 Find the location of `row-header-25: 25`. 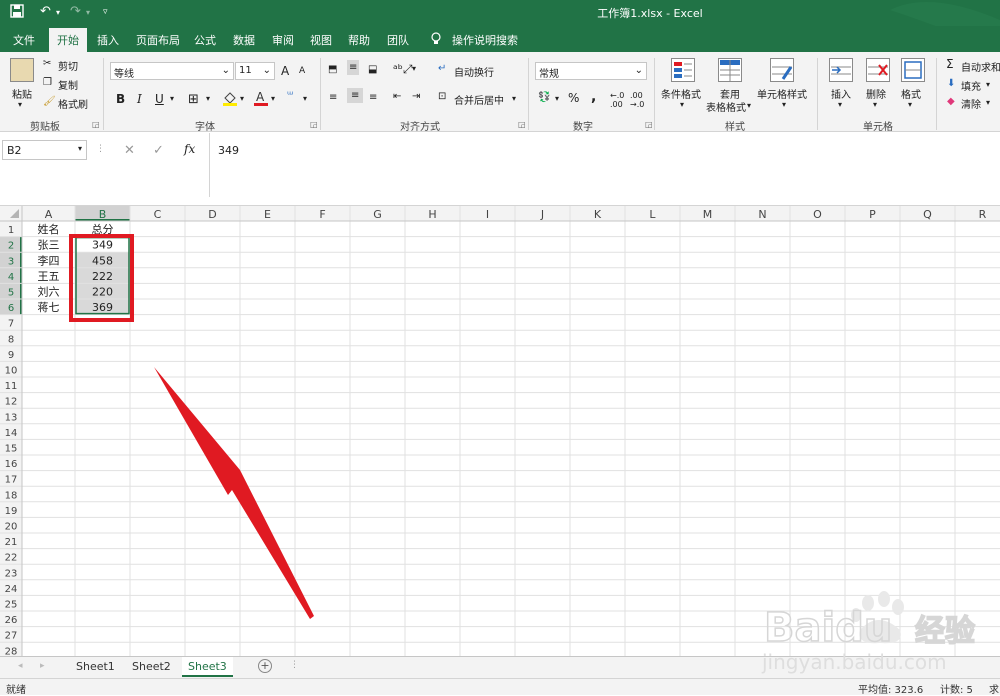

row-header-25: 25 is located at coordinates (11, 605).